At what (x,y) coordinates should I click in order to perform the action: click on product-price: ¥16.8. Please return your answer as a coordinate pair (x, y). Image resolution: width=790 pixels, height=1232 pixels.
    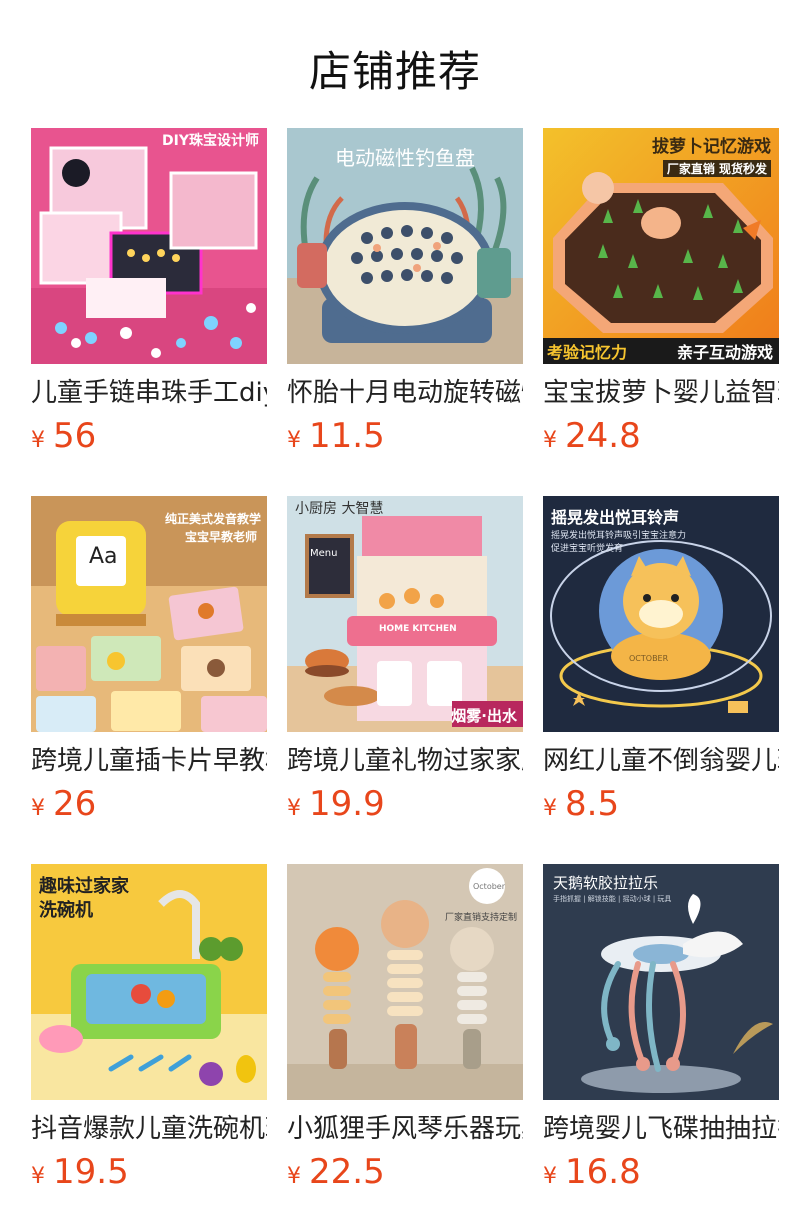
    Looking at the image, I should click on (592, 1175).